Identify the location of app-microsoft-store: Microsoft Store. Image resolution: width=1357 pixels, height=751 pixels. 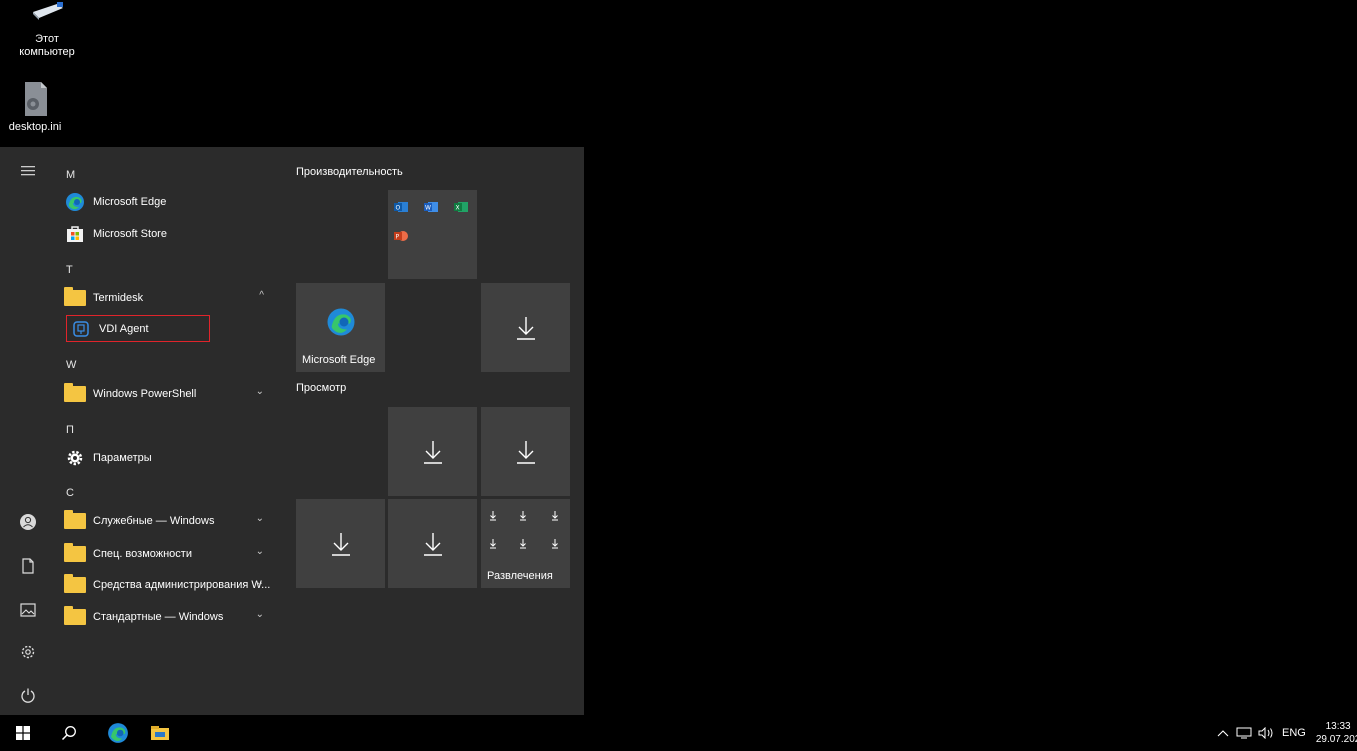
(169, 234).